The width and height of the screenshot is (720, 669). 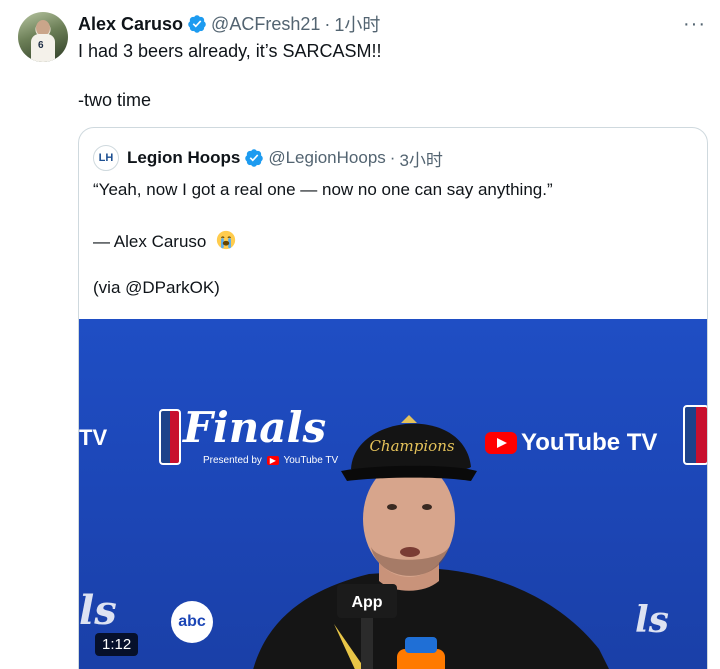 I want to click on video-duration-badge: 1:12, so click(x=117, y=644).